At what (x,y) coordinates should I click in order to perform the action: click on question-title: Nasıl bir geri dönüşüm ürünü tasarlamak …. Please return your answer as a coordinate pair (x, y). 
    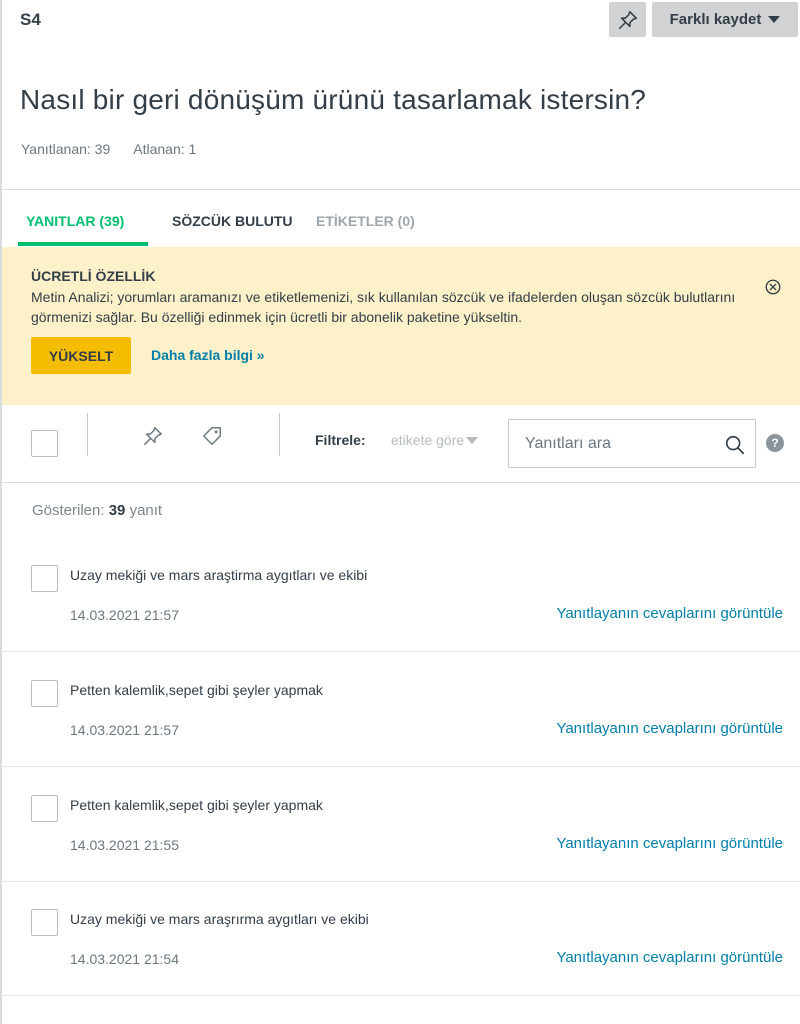
    Looking at the image, I should click on (333, 99).